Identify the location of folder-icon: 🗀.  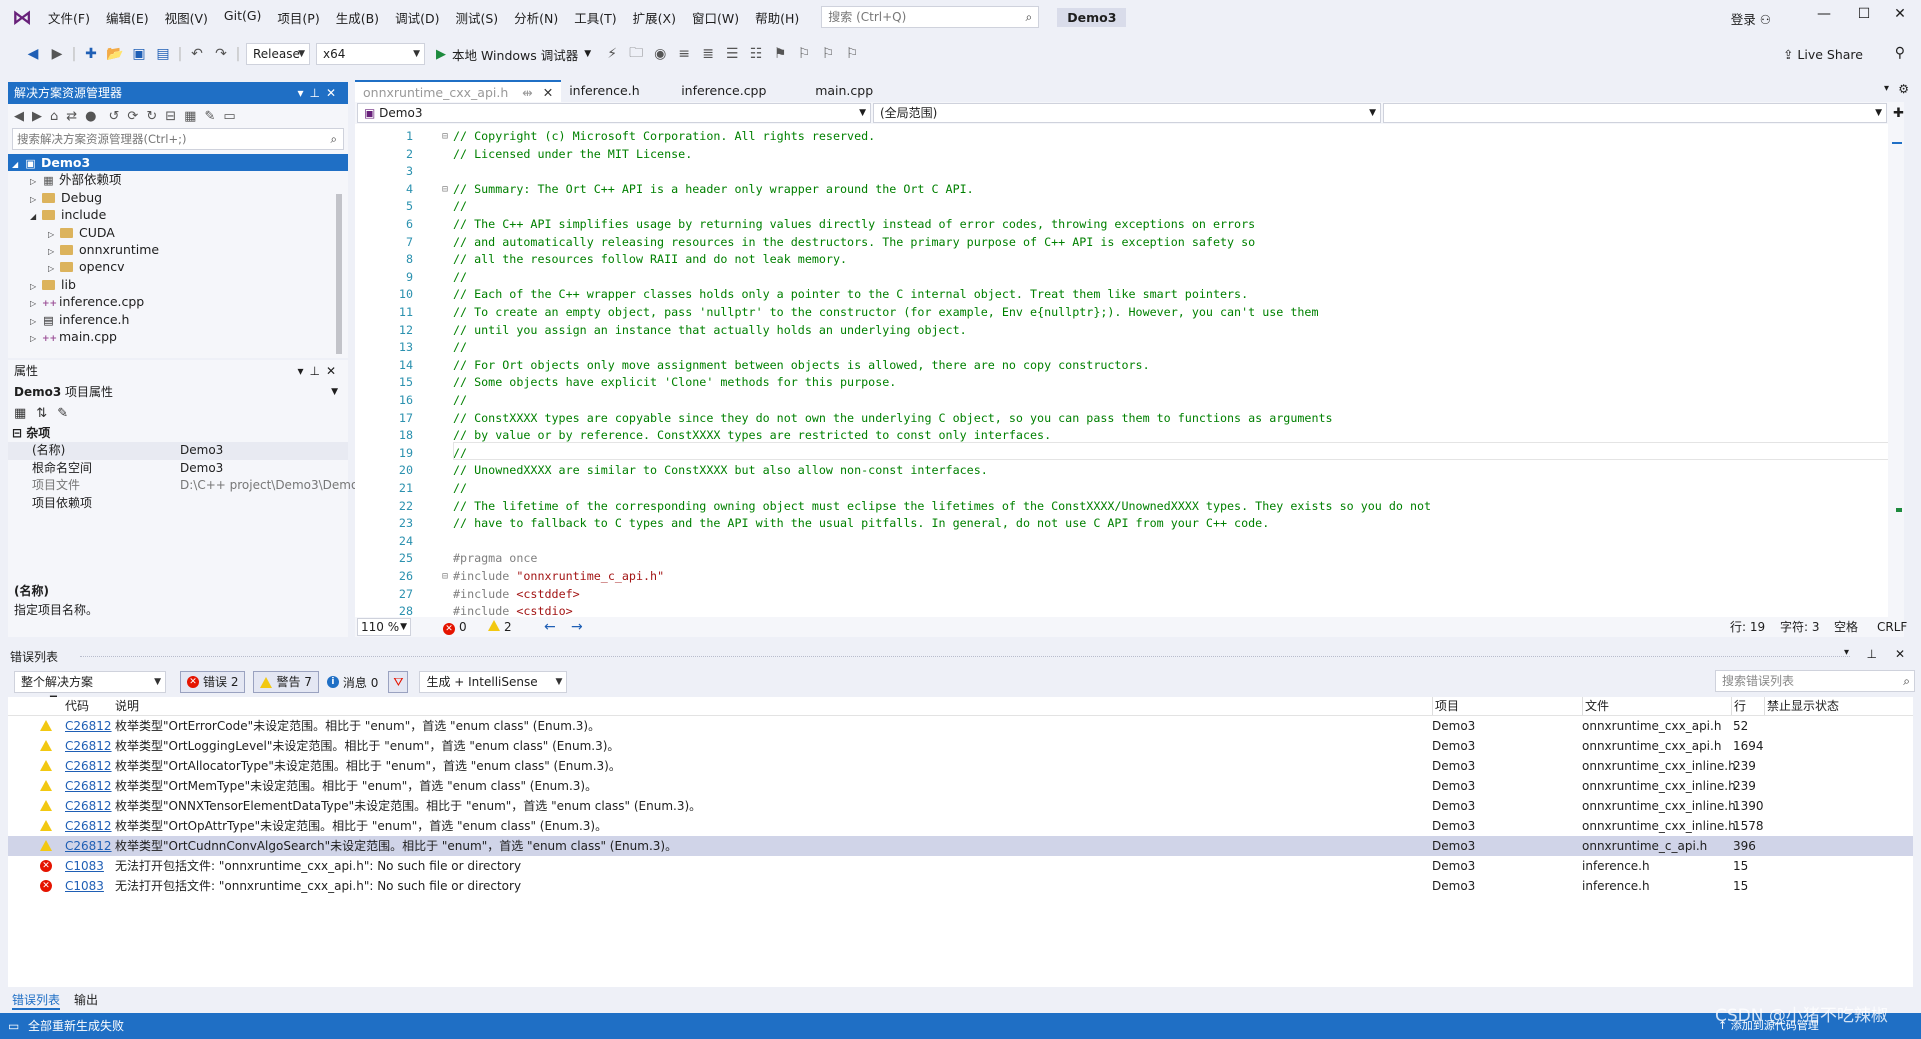
(636, 54).